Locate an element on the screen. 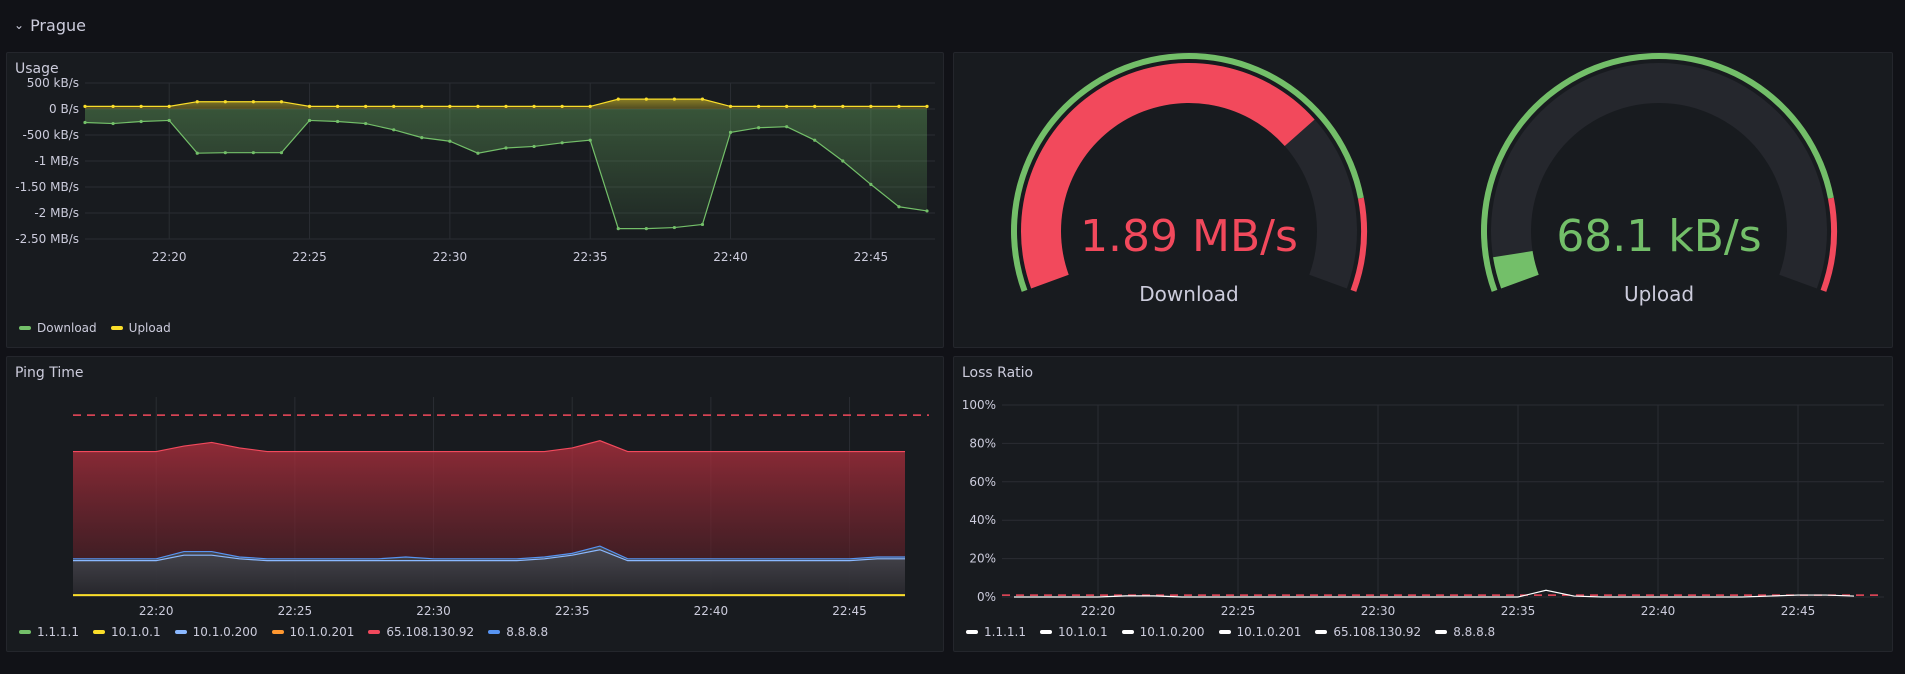 Image resolution: width=1905 pixels, height=674 pixels. y-tick-label: 100% is located at coordinates (979, 405).